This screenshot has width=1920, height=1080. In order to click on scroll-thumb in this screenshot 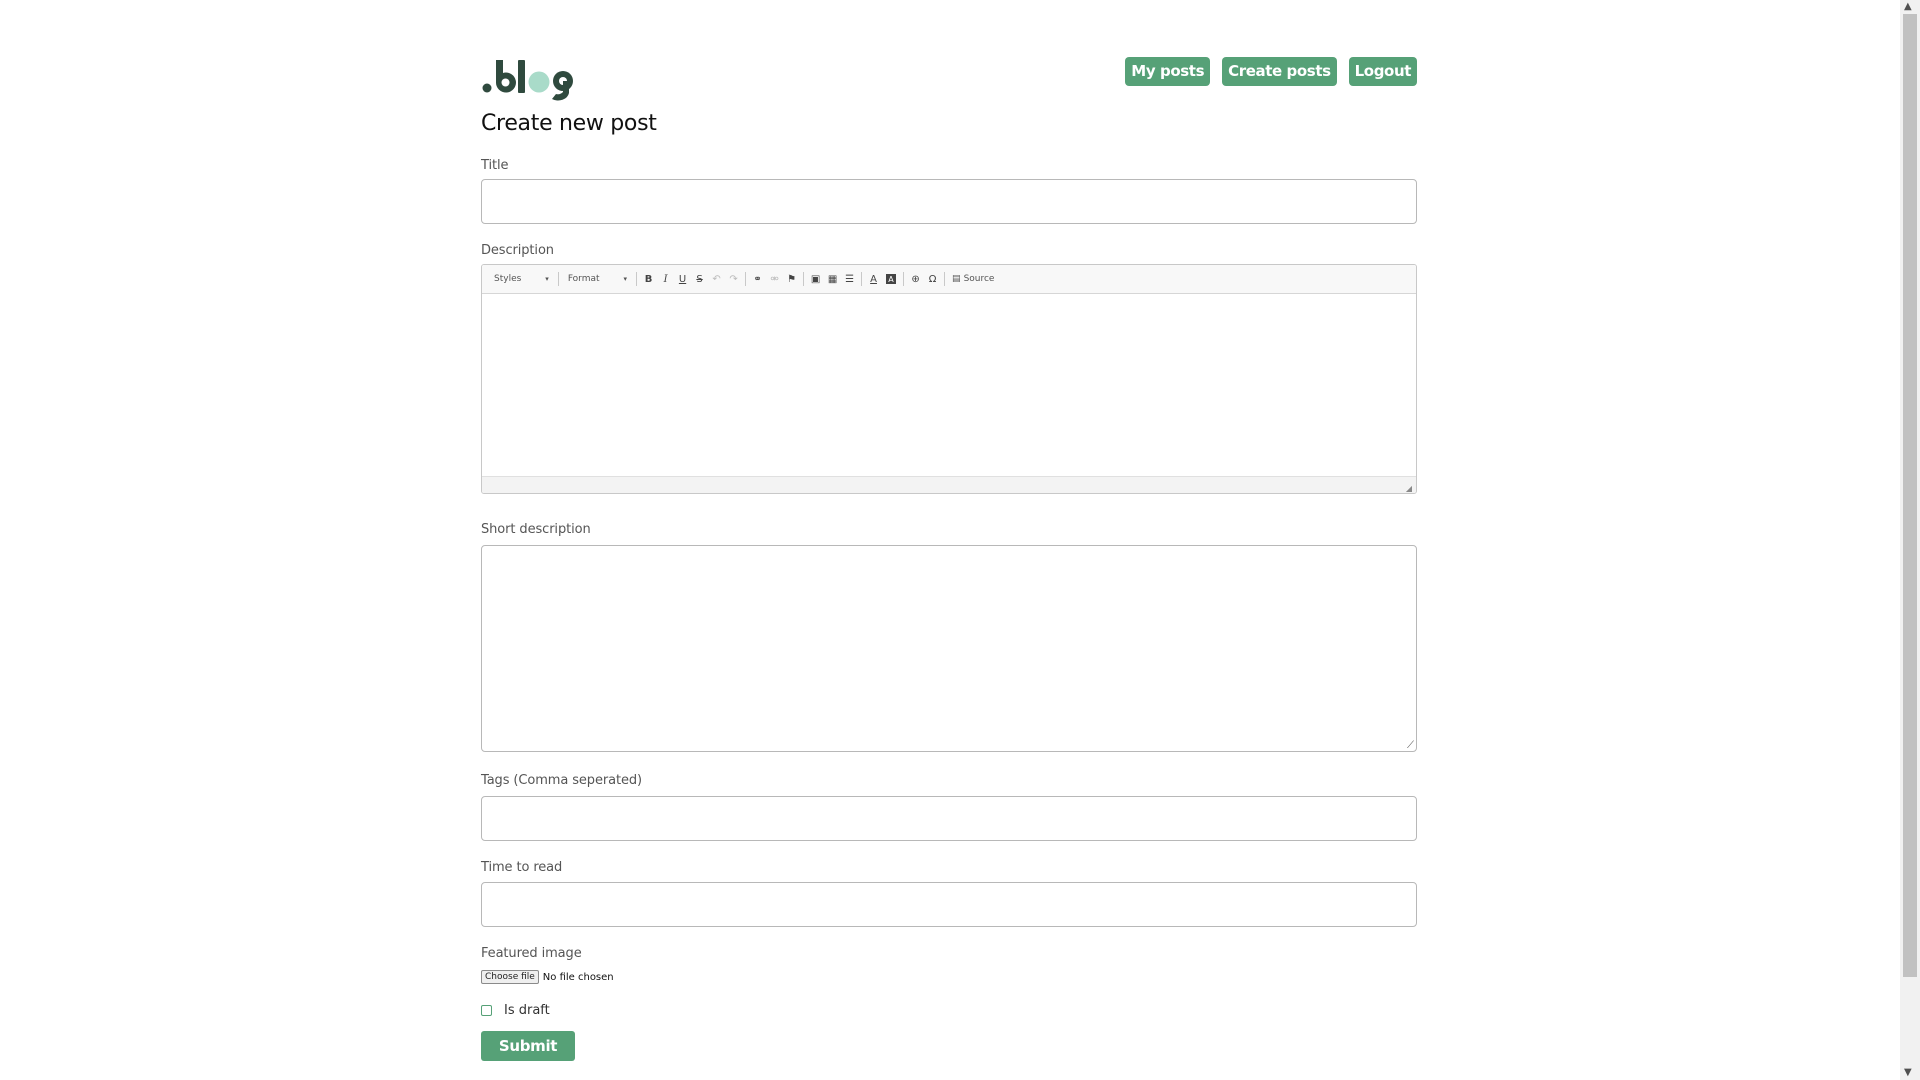, I will do `click(1910, 495)`.